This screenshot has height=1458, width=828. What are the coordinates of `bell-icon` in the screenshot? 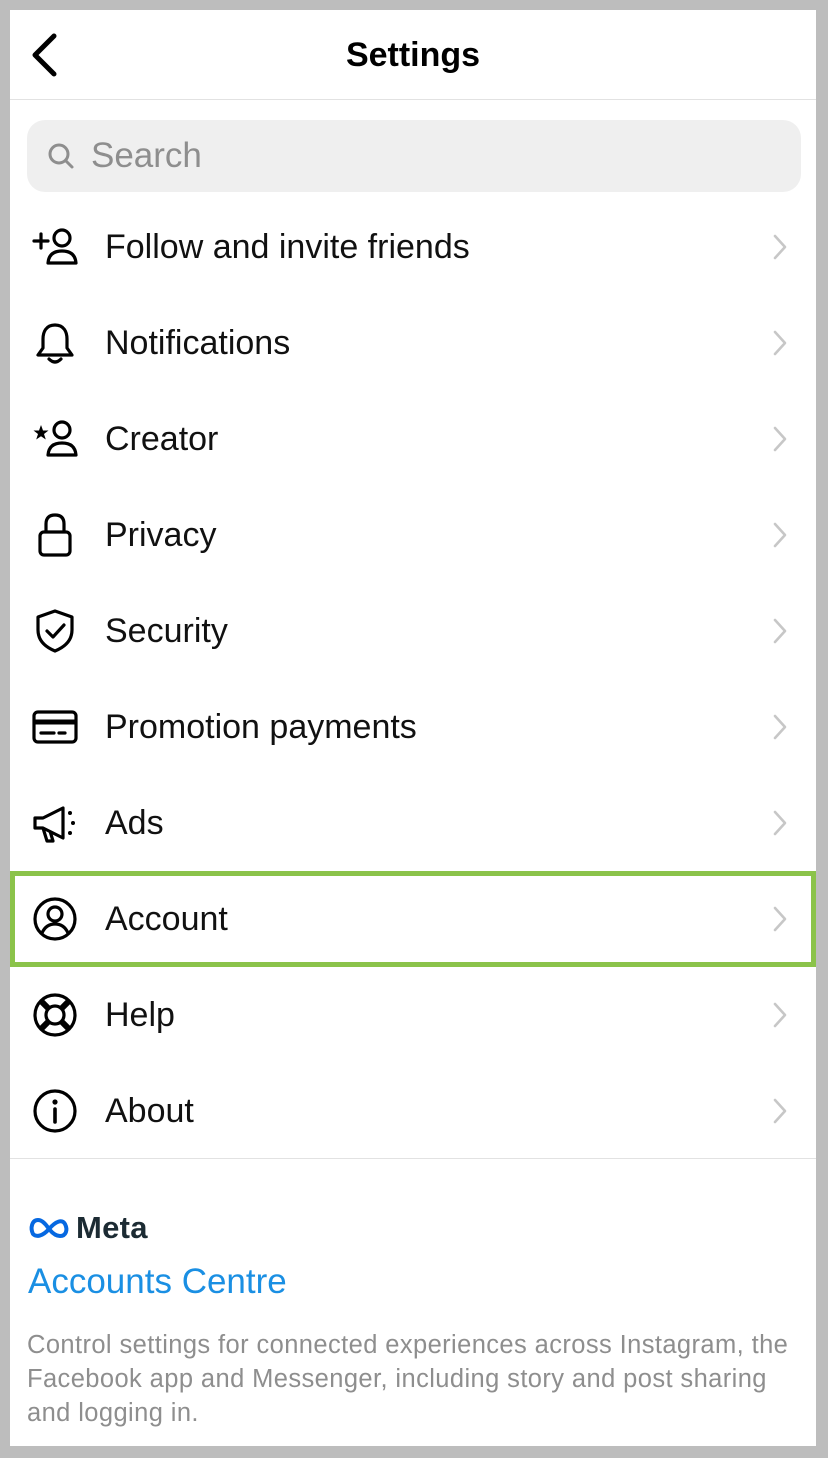 It's located at (55, 343).